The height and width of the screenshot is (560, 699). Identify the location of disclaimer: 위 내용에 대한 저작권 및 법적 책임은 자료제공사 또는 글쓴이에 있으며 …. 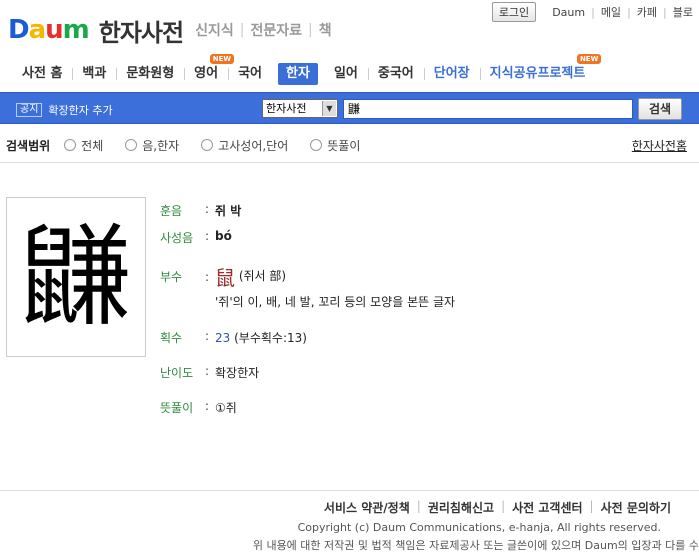
(475, 545).